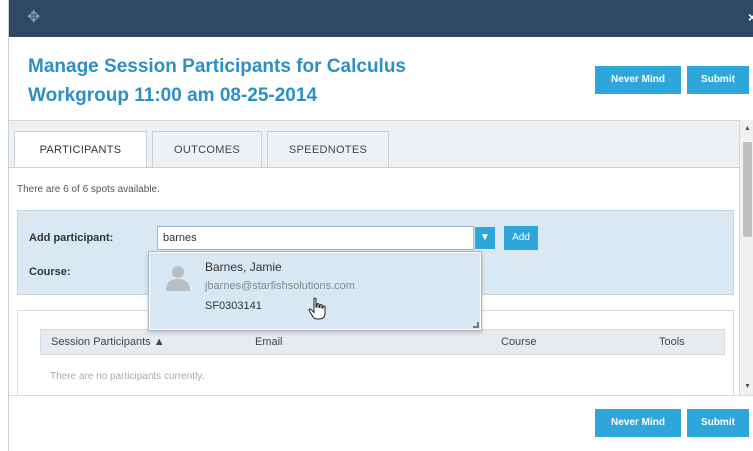  I want to click on resize-handle-icon, so click(476, 325).